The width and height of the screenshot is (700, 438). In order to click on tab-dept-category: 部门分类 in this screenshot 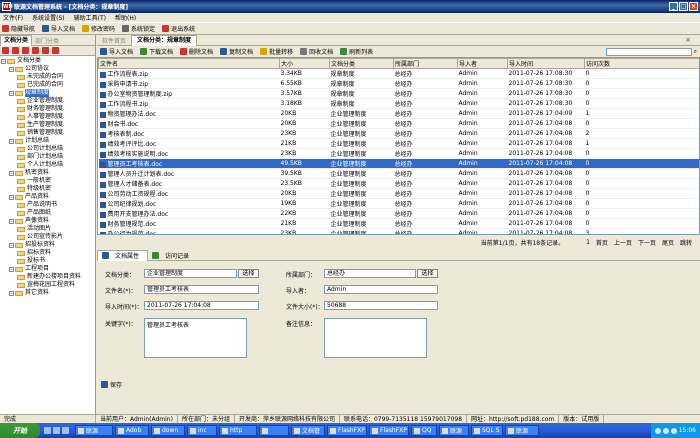, I will do `click(47, 40)`.